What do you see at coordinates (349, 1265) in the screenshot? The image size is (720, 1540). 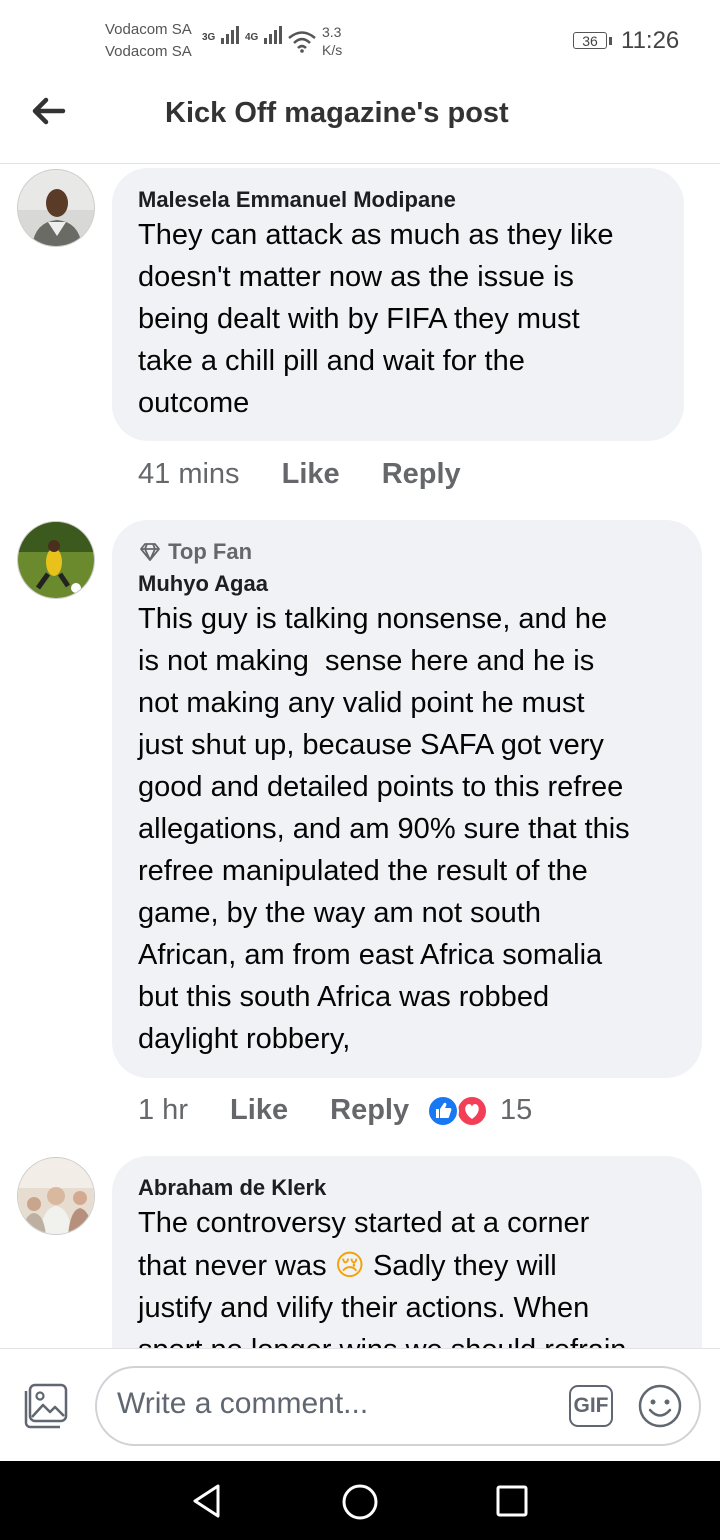 I see `sad-face-emoji: 😢` at bounding box center [349, 1265].